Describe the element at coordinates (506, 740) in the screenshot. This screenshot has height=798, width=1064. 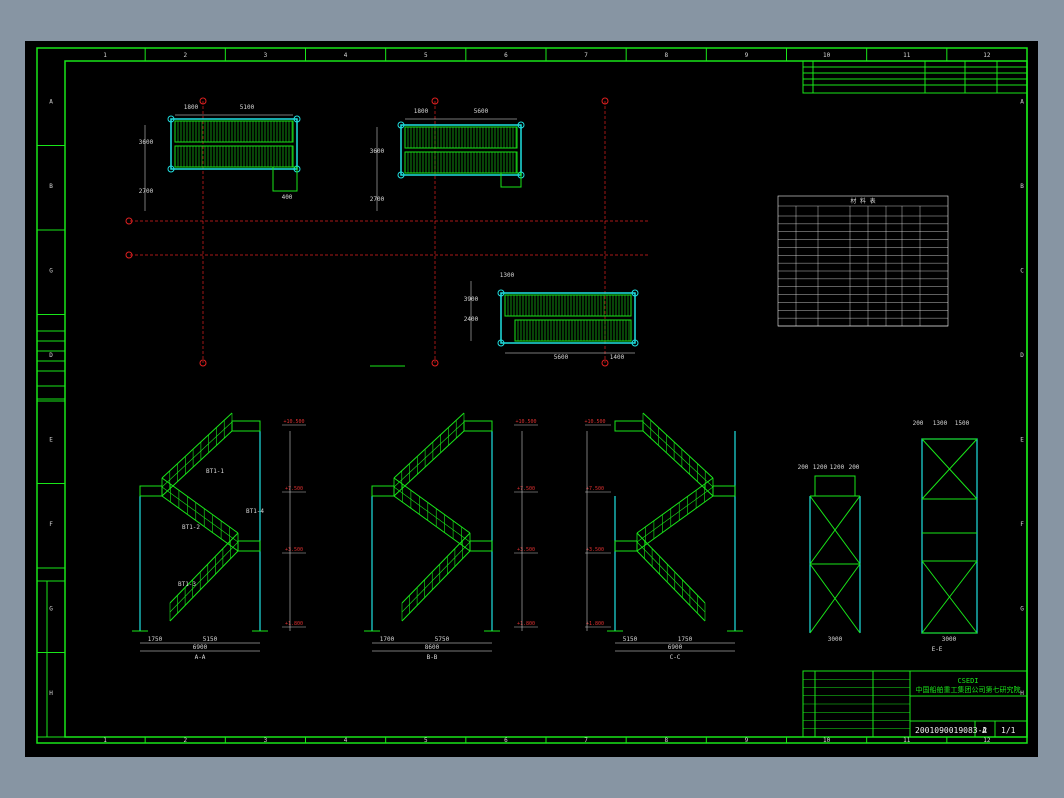
I see `col-number-bottom: 6` at that location.